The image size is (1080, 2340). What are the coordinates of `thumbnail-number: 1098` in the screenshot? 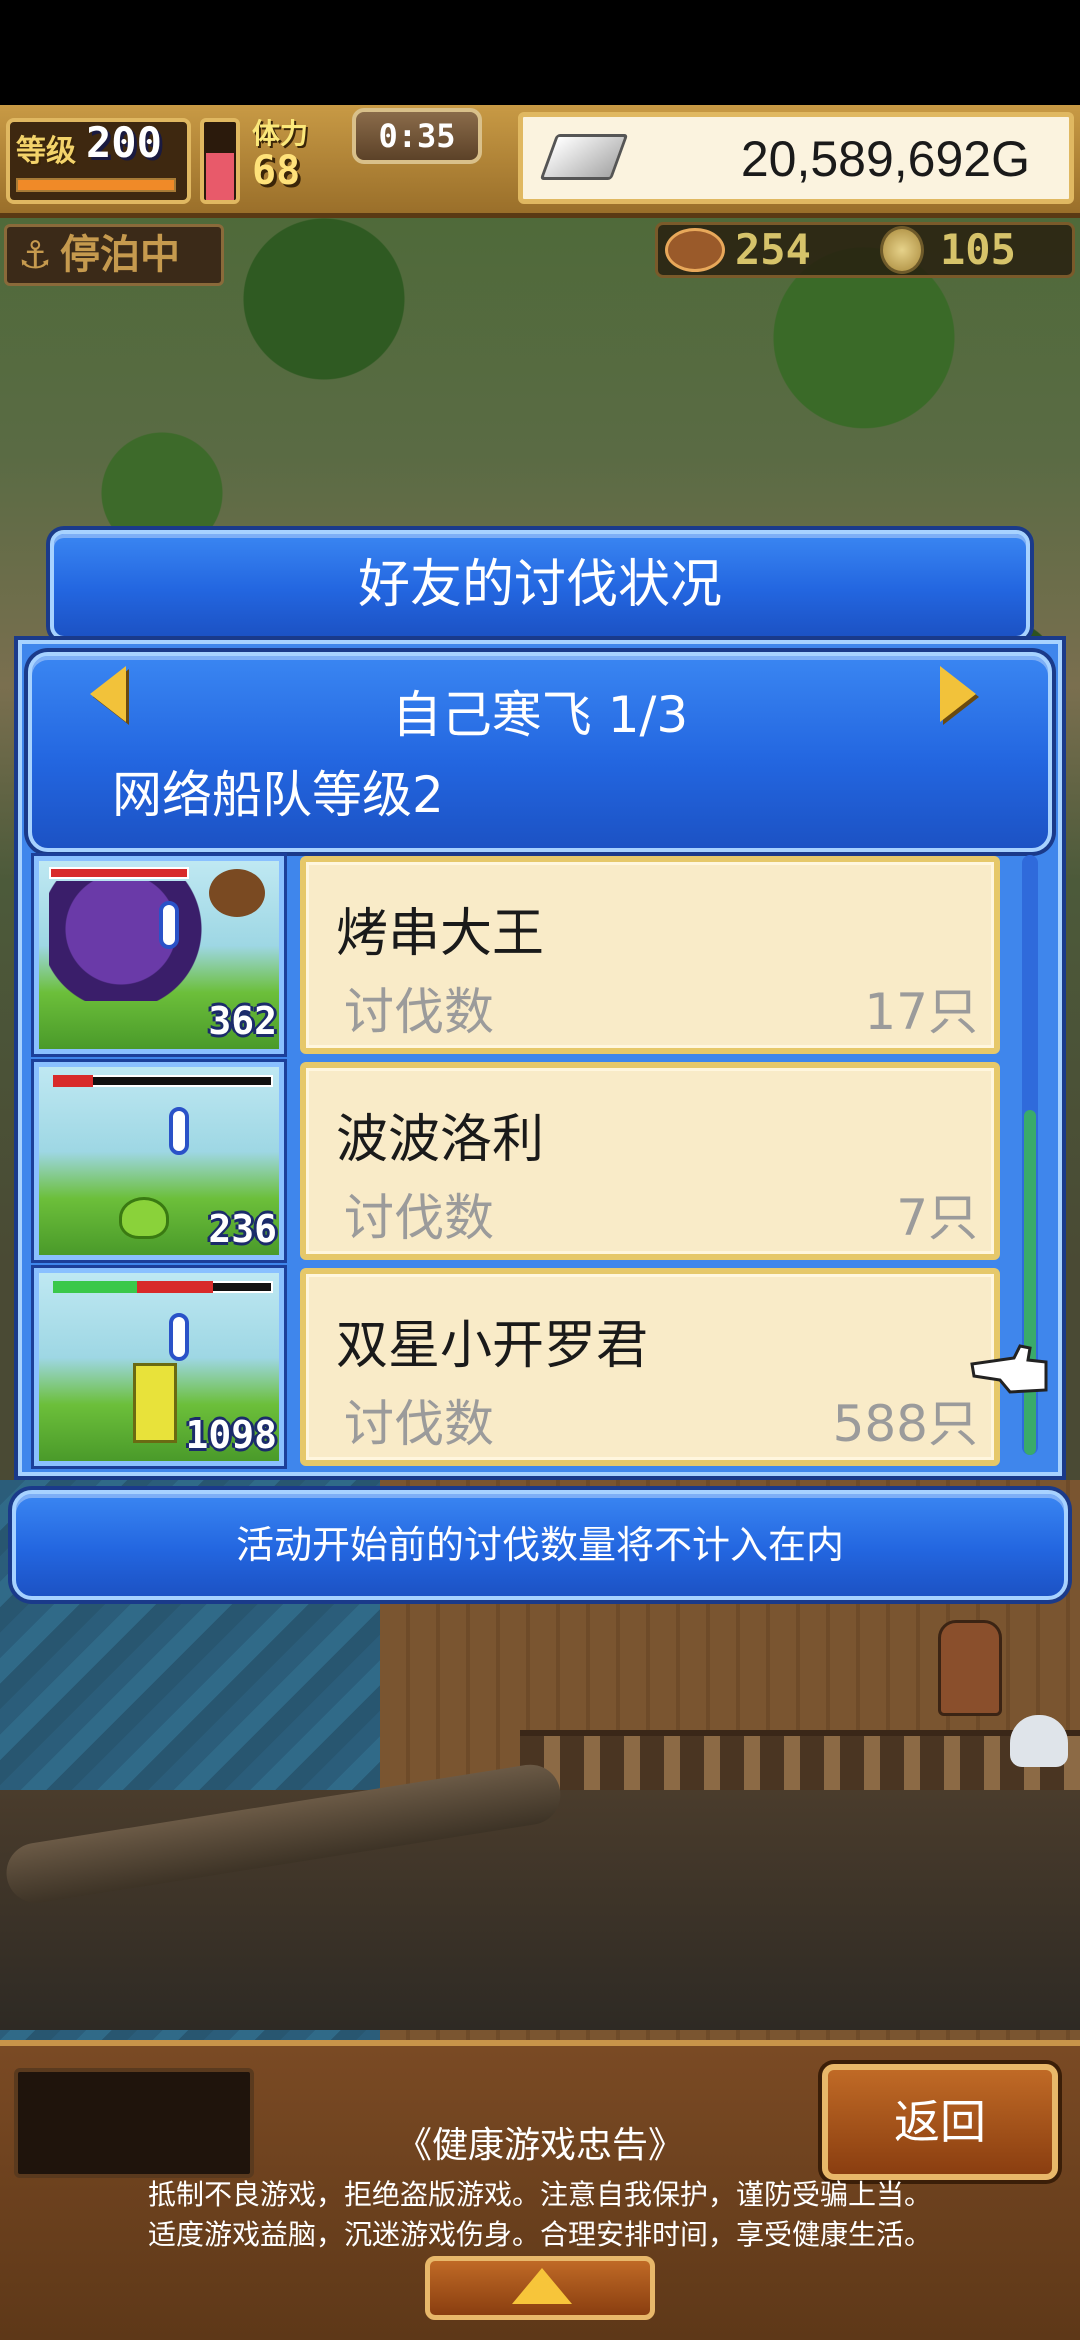 It's located at (231, 1435).